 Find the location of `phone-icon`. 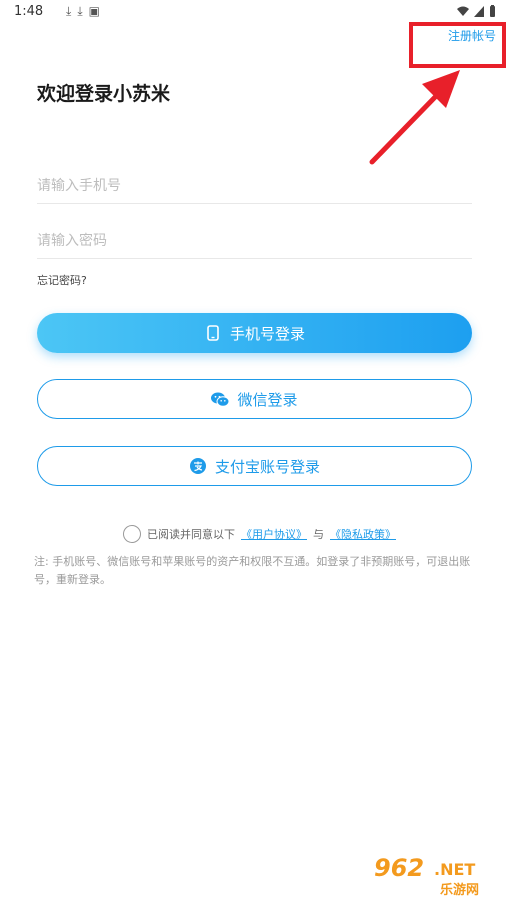

phone-icon is located at coordinates (213, 333).